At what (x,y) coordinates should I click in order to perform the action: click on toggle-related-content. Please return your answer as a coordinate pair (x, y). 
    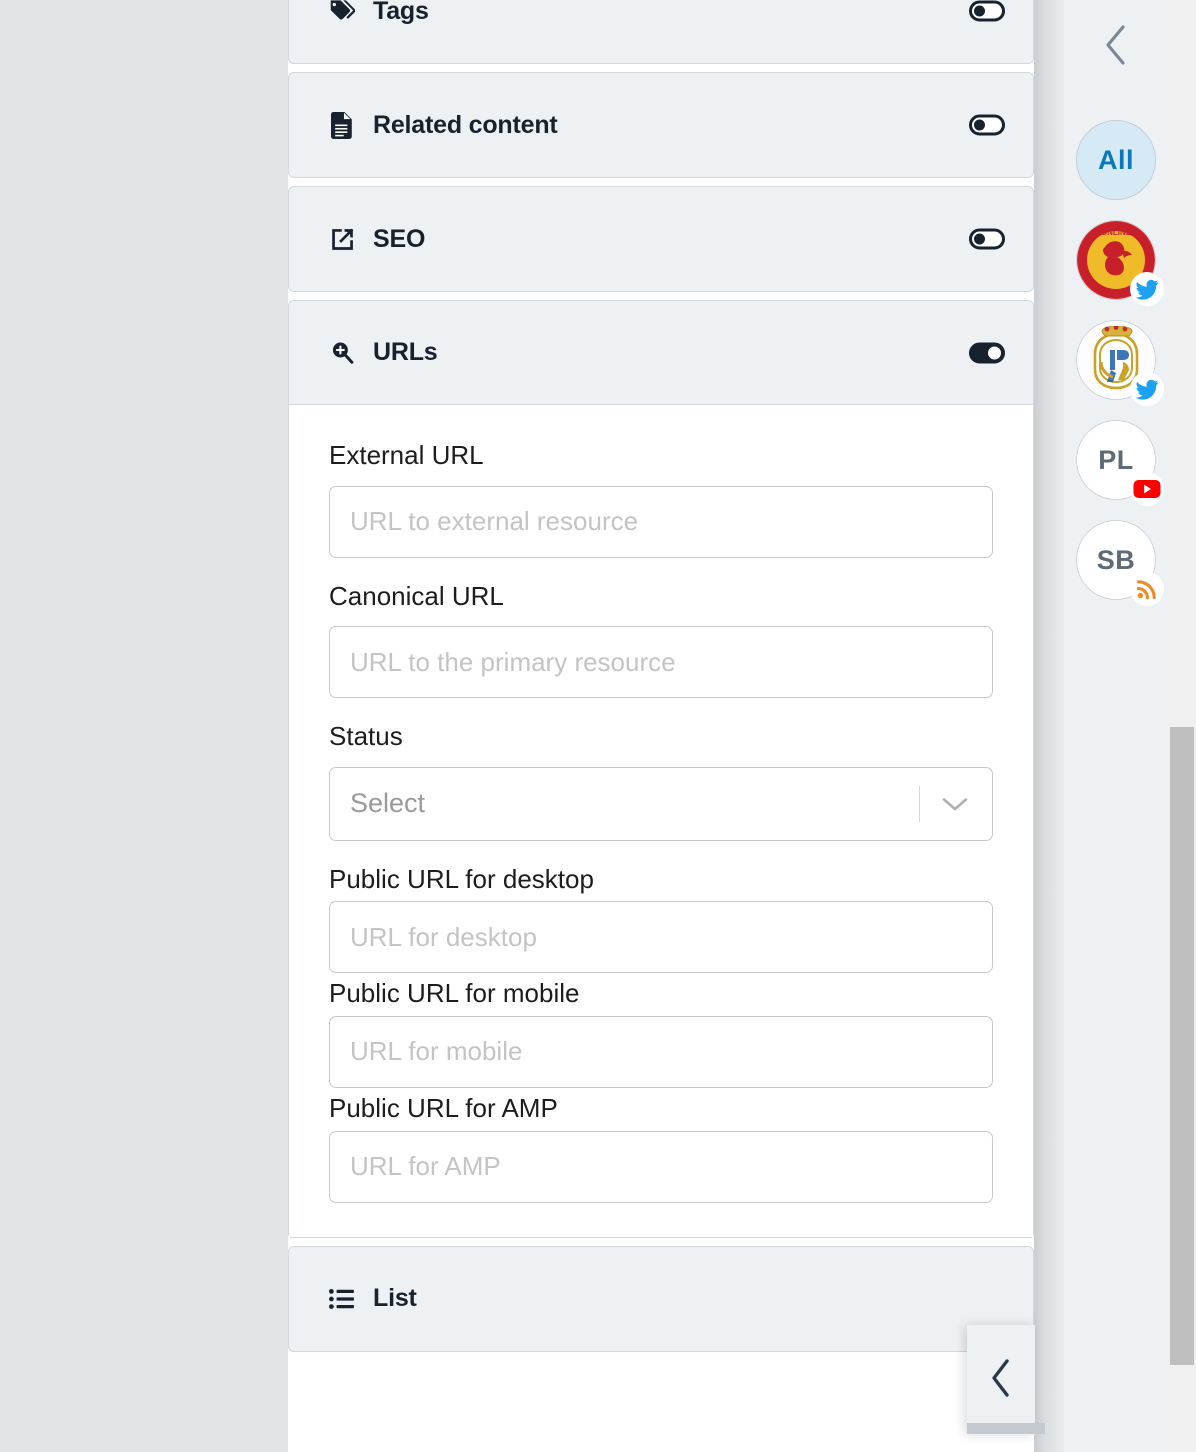
    Looking at the image, I should click on (987, 125).